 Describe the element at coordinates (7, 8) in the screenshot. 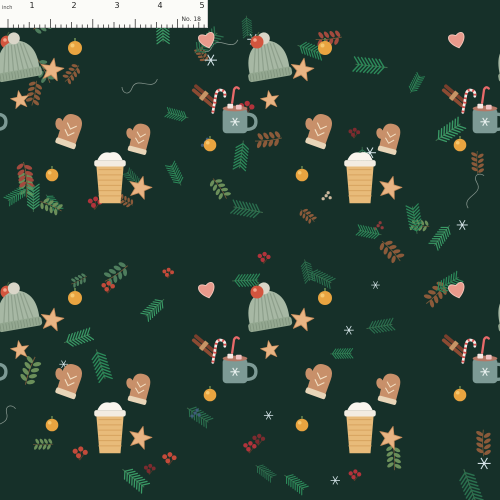

I see `ruler-unit-label: inch` at that location.